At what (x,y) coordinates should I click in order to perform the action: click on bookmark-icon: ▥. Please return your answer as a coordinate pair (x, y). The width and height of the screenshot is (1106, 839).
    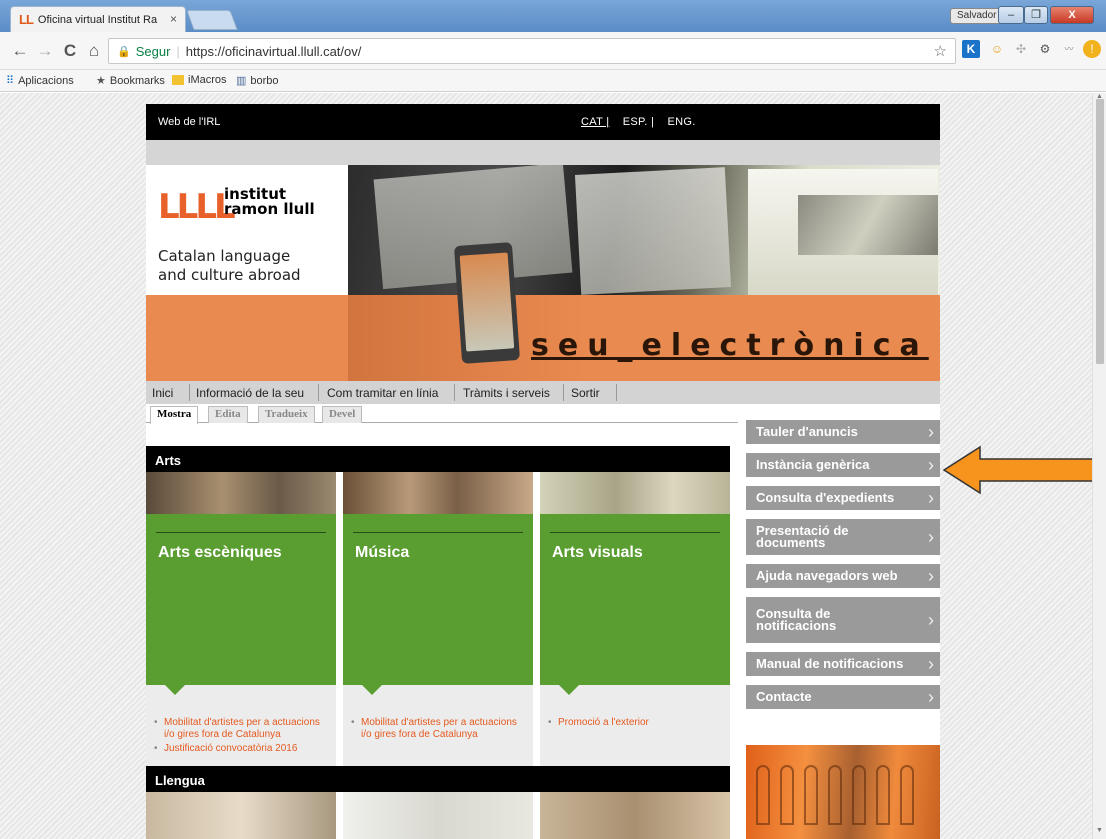
    Looking at the image, I should click on (241, 81).